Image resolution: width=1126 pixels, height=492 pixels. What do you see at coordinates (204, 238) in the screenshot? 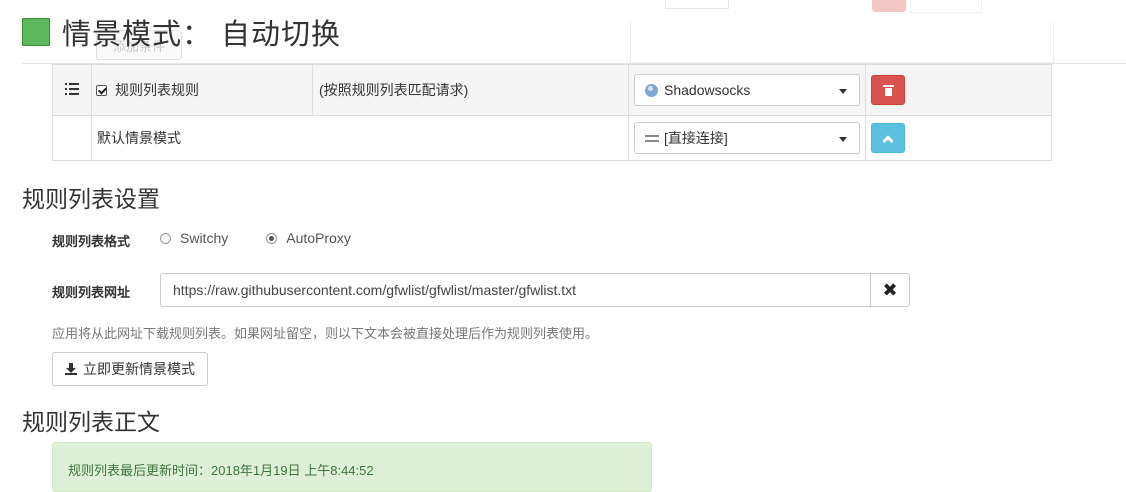
I see `radio-switchy-label: Switchy` at bounding box center [204, 238].